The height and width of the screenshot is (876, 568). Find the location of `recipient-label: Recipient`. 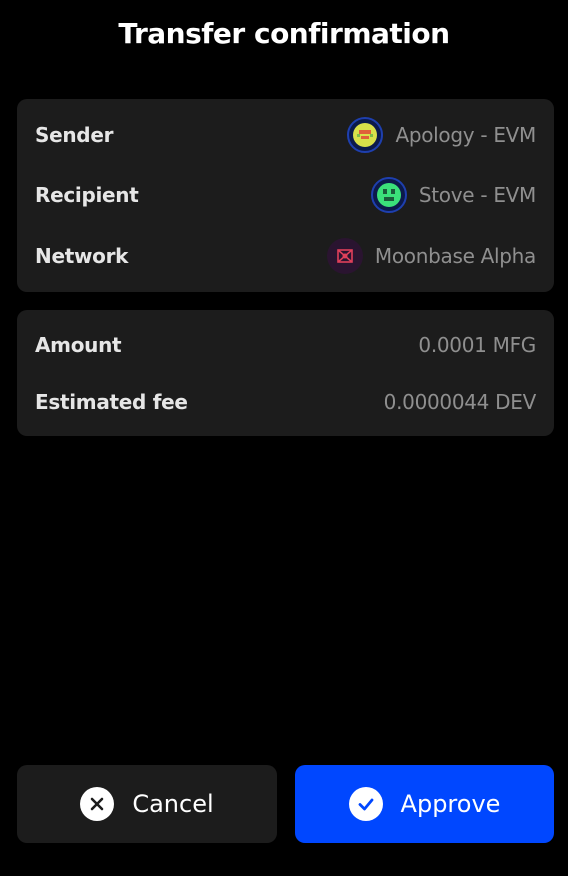

recipient-label: Recipient is located at coordinates (87, 195).